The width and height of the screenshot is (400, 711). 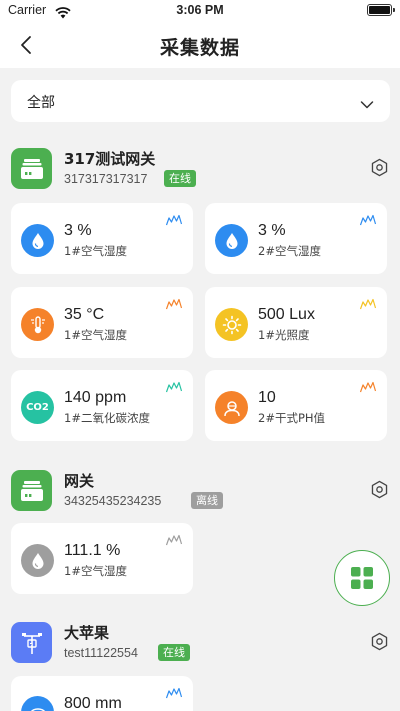 I want to click on rain-icon, so click(x=37, y=703).